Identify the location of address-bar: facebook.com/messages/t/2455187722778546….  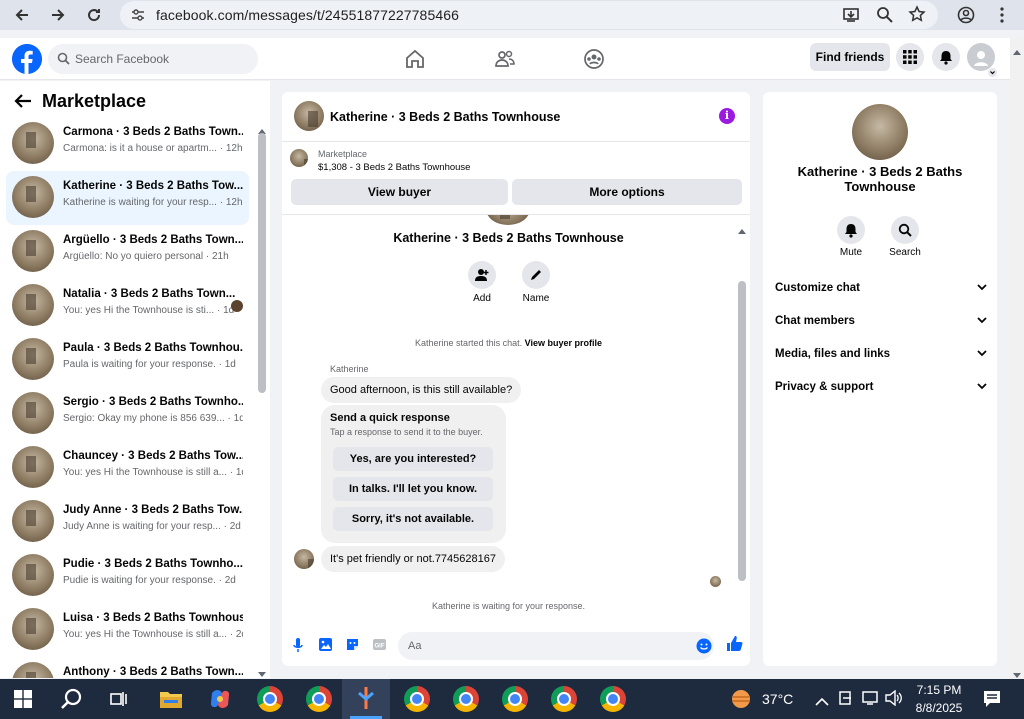
(529, 15).